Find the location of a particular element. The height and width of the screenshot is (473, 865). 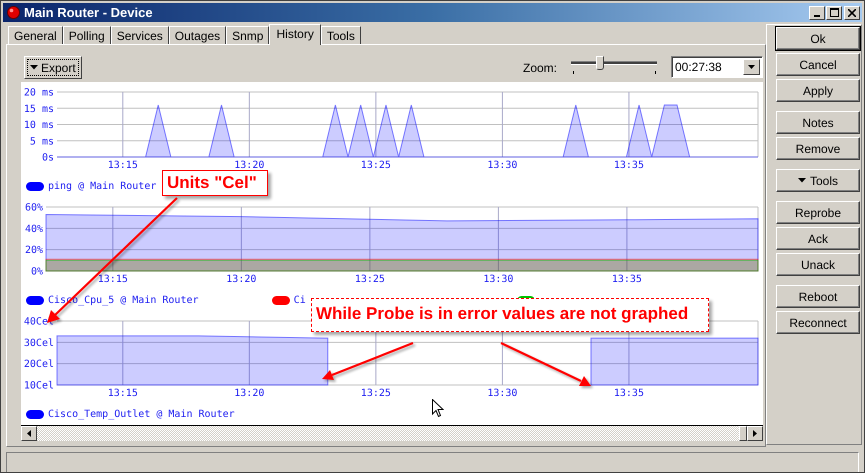

action-button: Tools is located at coordinates (818, 180).